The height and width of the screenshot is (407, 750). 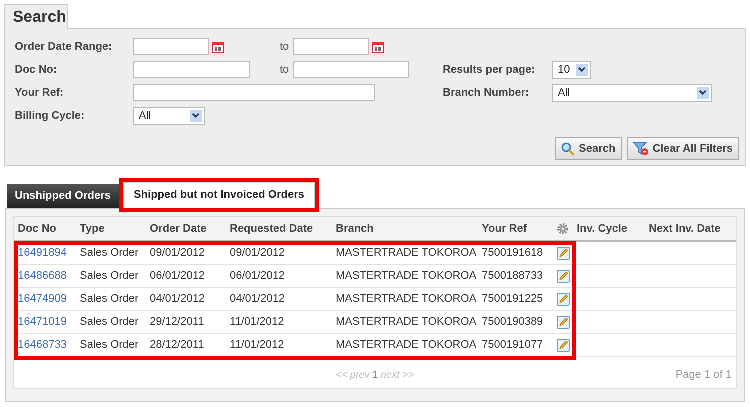 I want to click on doc-number-link: 16486688, so click(x=45, y=276).